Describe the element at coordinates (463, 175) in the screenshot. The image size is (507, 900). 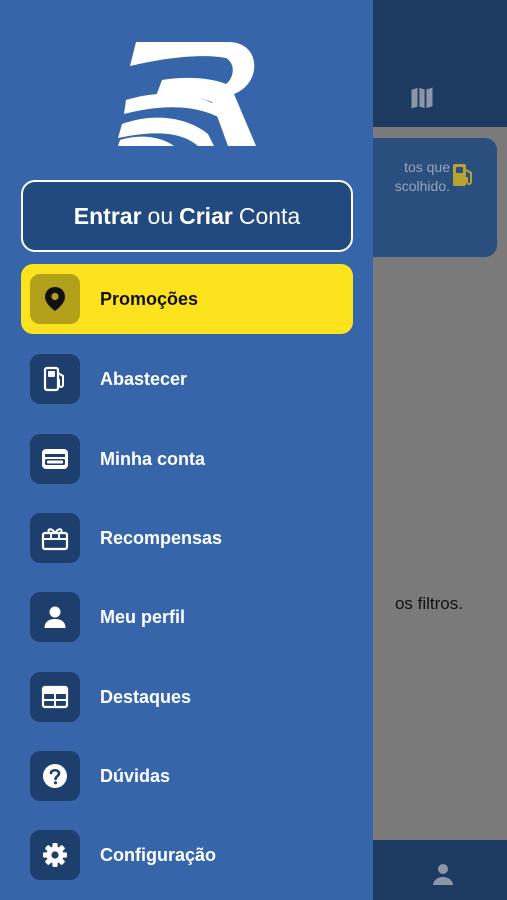
I see `fuel-icon` at that location.